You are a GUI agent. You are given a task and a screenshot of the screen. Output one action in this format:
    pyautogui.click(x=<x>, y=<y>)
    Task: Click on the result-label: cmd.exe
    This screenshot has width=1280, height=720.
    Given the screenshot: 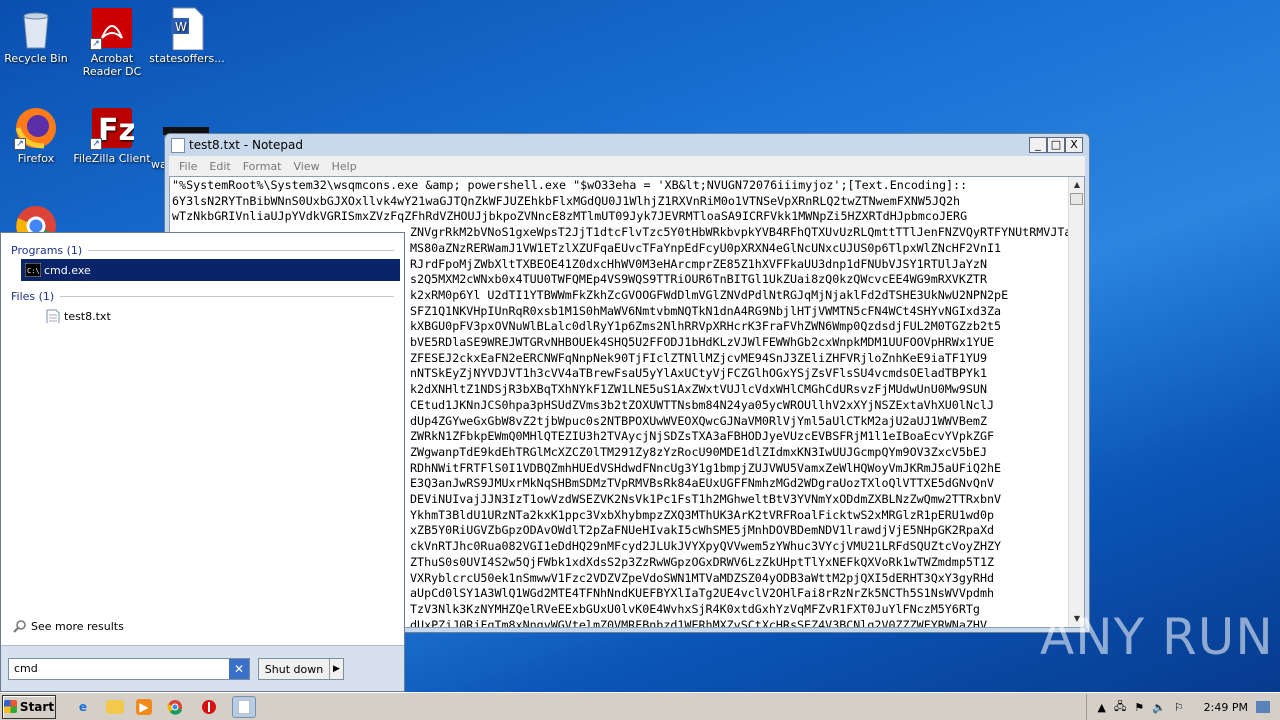 What is the action you would take?
    pyautogui.click(x=67, y=270)
    